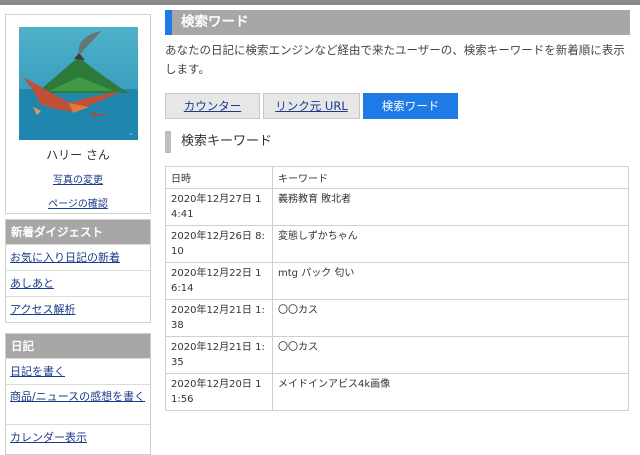 The height and width of the screenshot is (455, 640). I want to click on sidebar-item-footprints: あしあと, so click(78, 283).